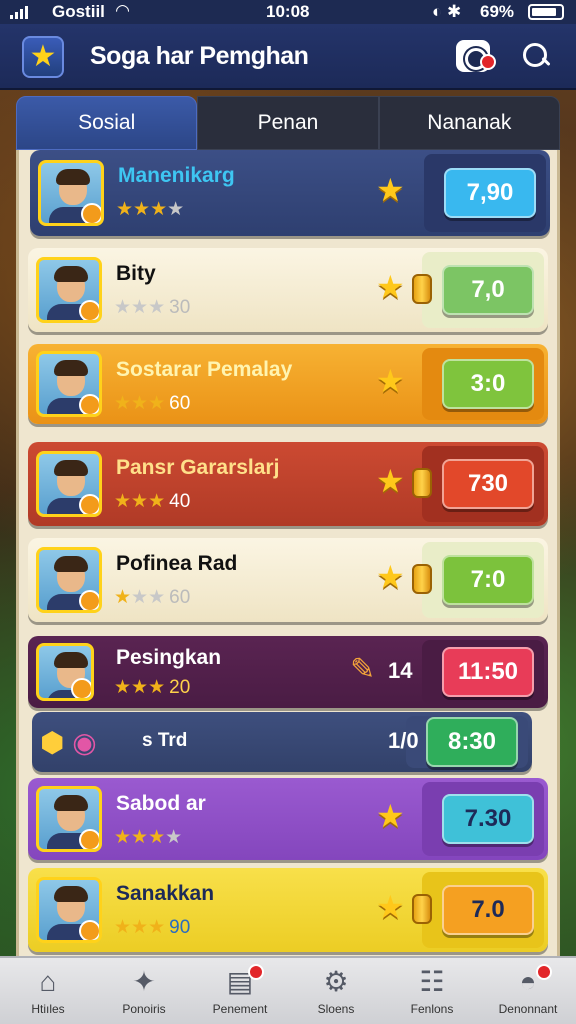 This screenshot has width=576, height=1024. Describe the element at coordinates (488, 580) in the screenshot. I see `time-button: 7:0` at that location.